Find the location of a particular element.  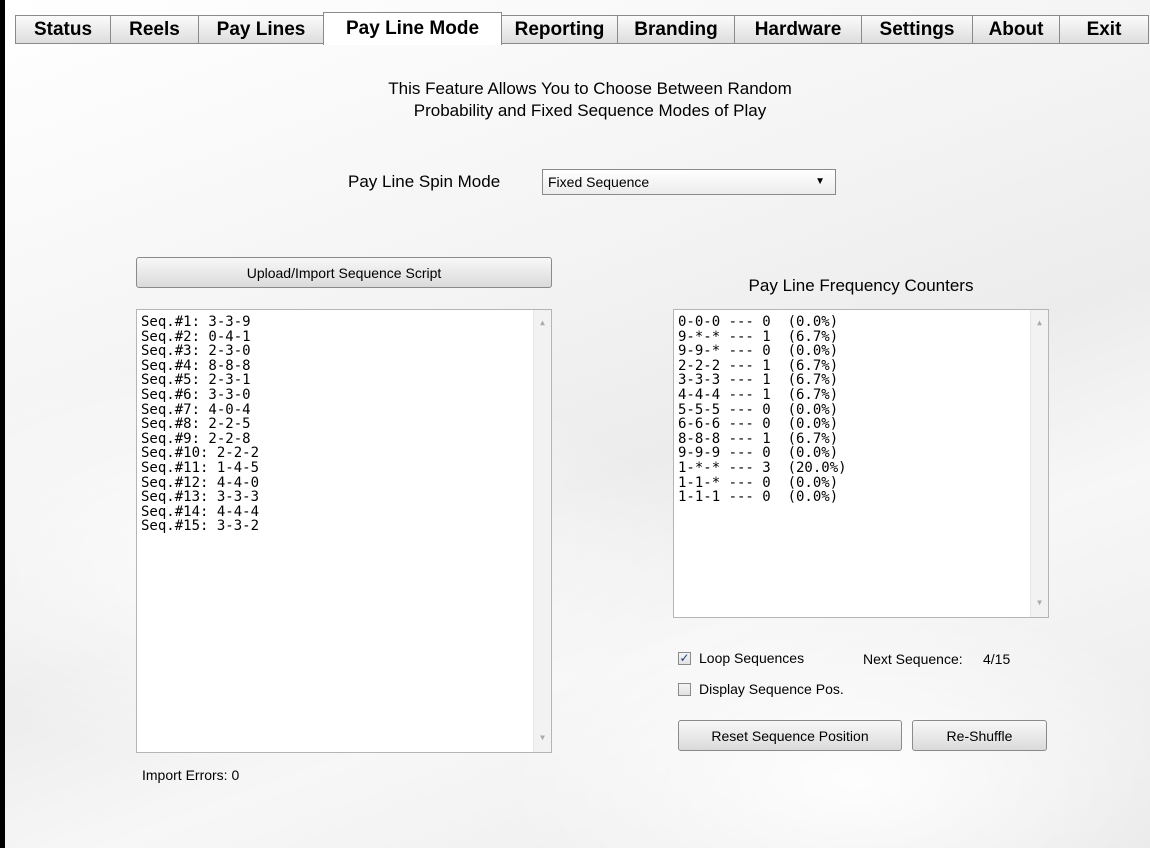

sequence-scrollbar: ▲ ▼ is located at coordinates (542, 531).